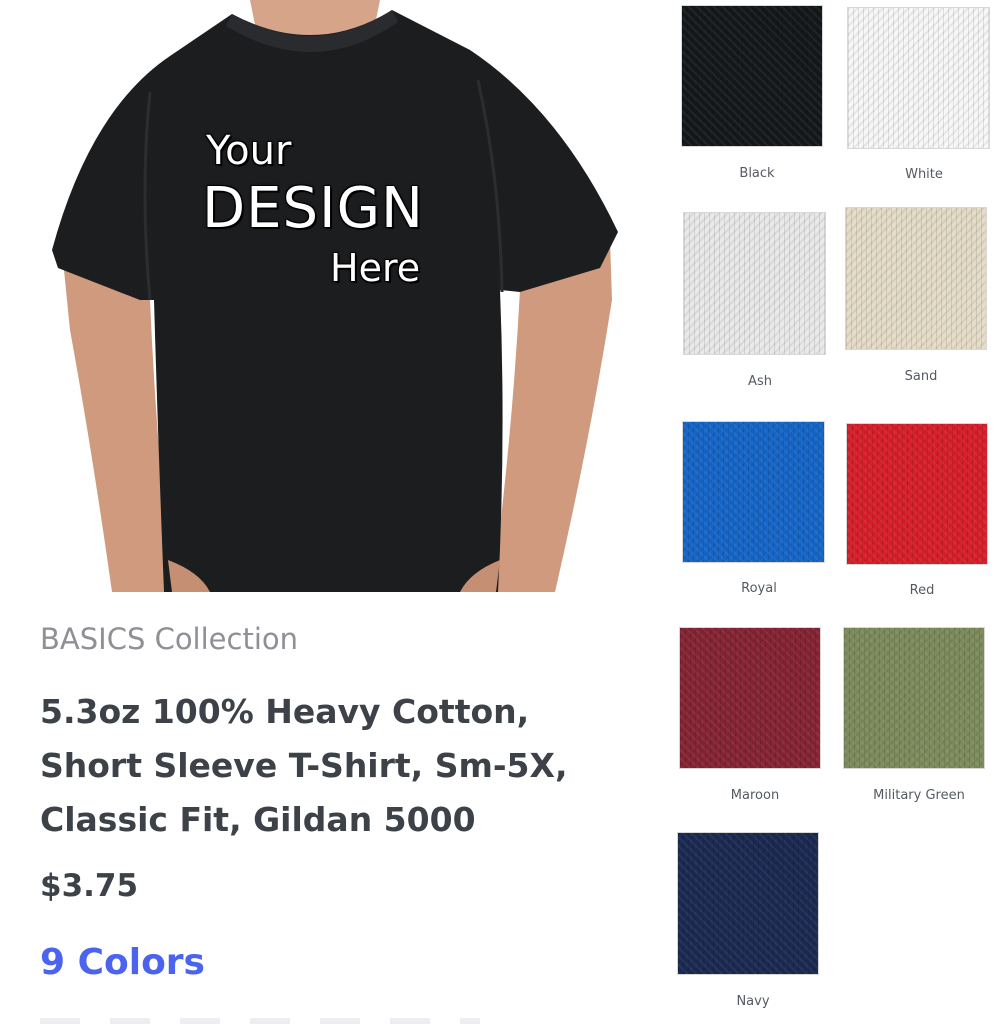 This screenshot has height=1024, width=999. Describe the element at coordinates (313, 208) in the screenshot. I see `design-text-design: DESIGN` at that location.